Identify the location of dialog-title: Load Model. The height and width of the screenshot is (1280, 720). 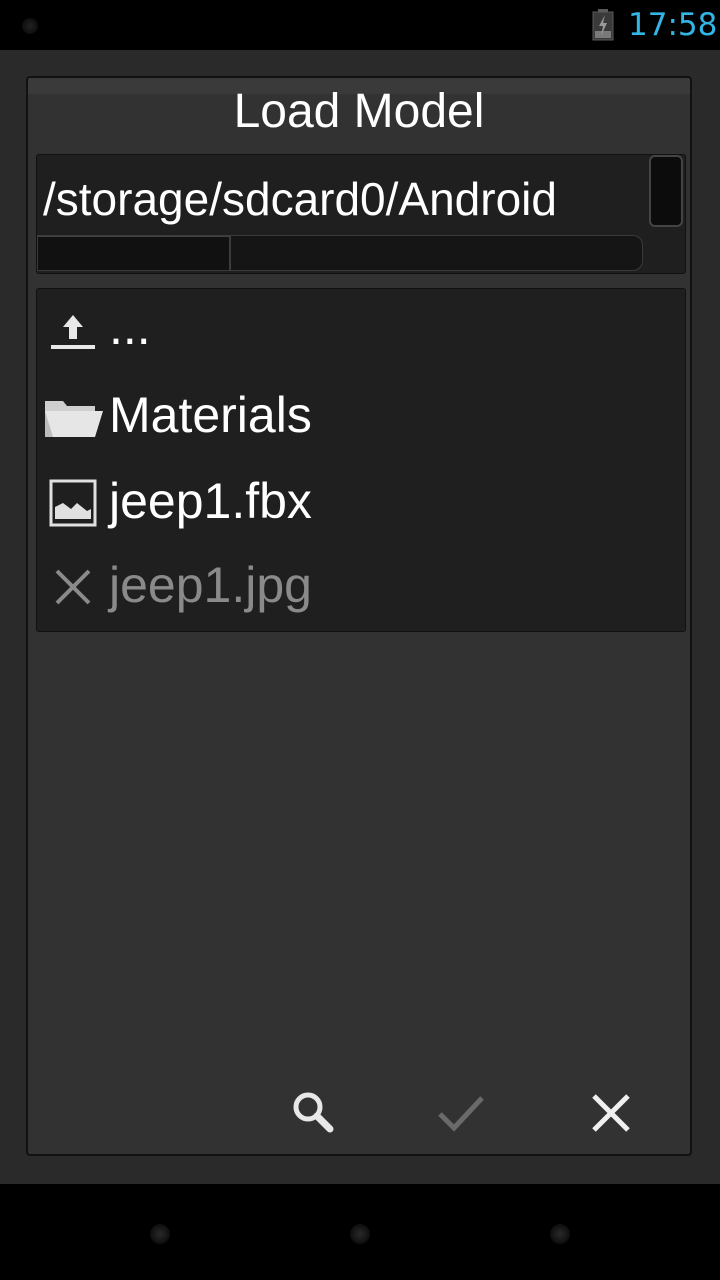
(359, 111).